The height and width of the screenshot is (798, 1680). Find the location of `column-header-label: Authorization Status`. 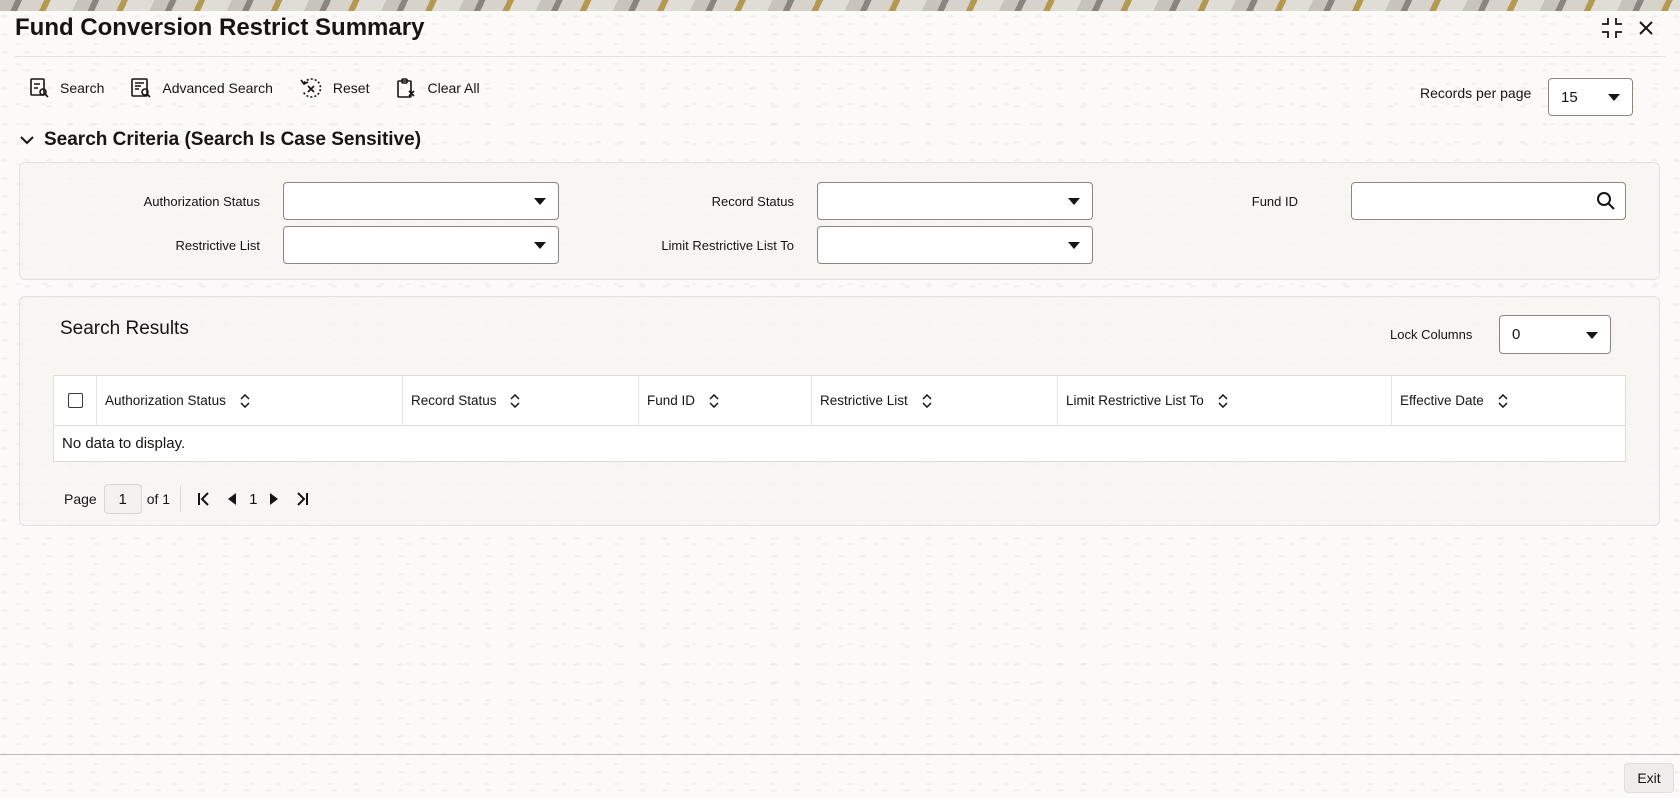

column-header-label: Authorization Status is located at coordinates (165, 400).